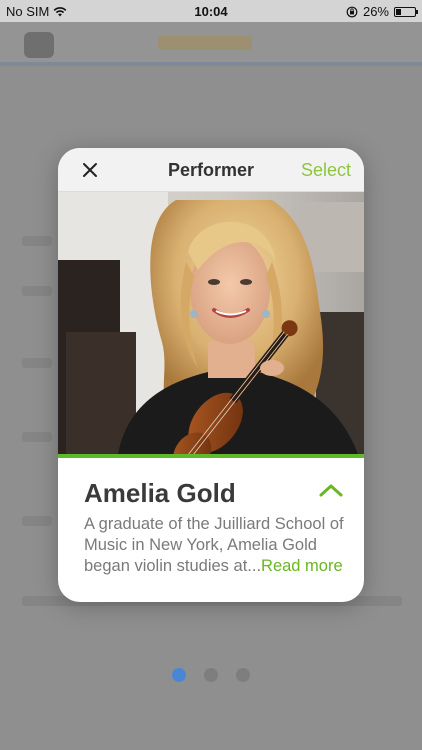 This screenshot has width=422, height=750. What do you see at coordinates (352, 11) in the screenshot?
I see `rotation-lock-icon` at bounding box center [352, 11].